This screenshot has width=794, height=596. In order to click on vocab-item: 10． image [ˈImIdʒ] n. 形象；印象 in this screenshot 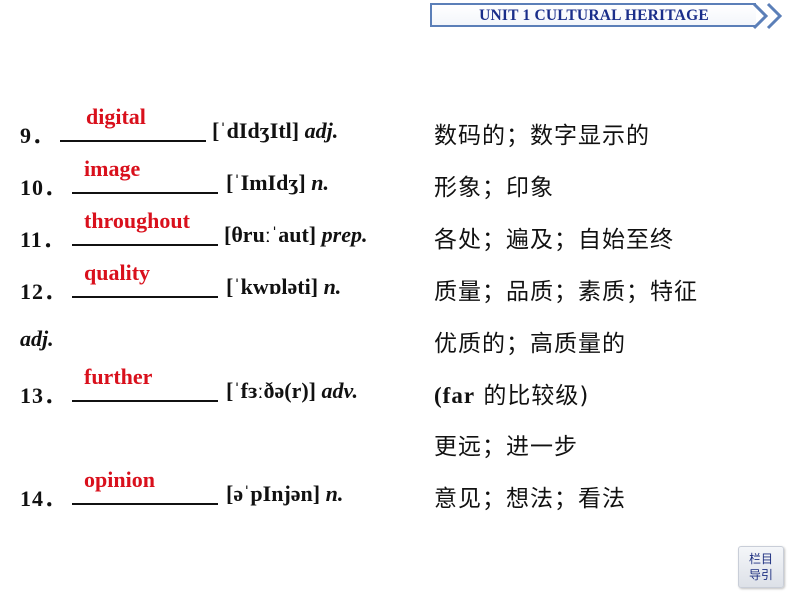, I will do `click(397, 178)`.